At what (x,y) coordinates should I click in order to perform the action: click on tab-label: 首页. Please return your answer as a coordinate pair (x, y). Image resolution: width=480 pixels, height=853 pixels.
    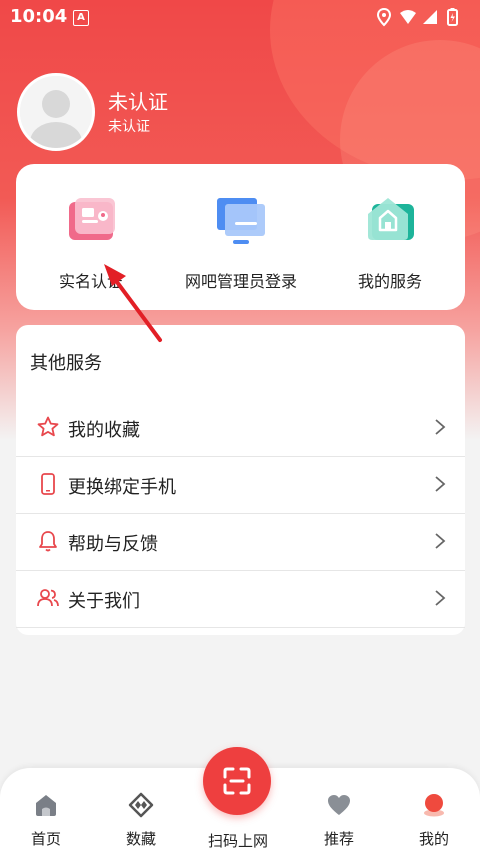
    Looking at the image, I should click on (45, 839).